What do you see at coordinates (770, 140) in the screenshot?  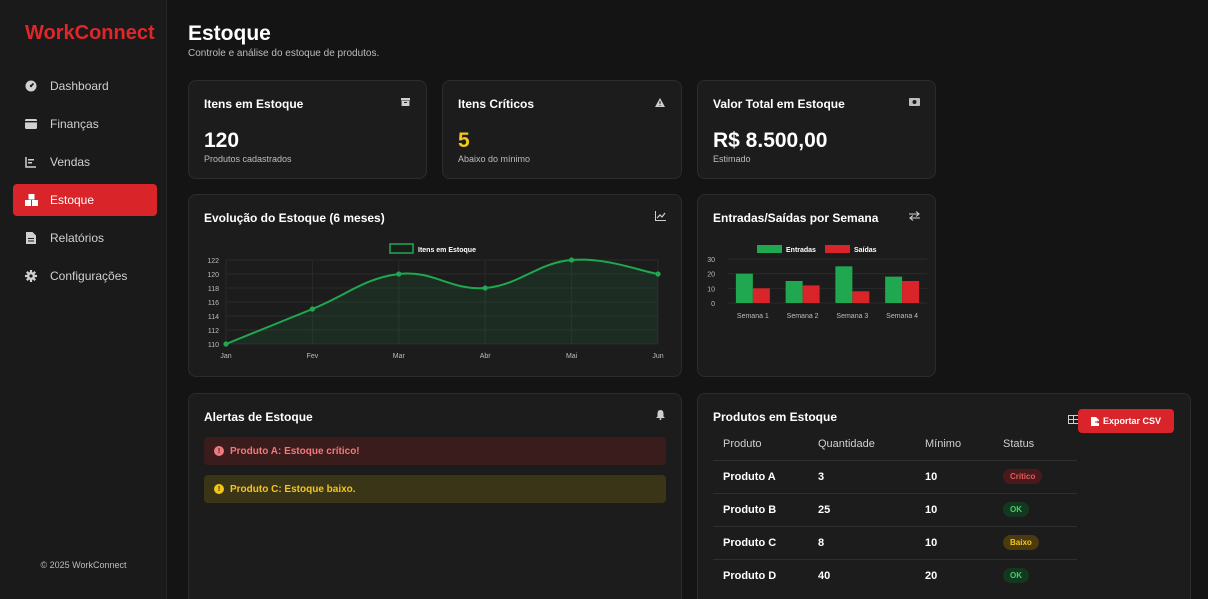 I see `kpi-value: R$ 8.500,00` at bounding box center [770, 140].